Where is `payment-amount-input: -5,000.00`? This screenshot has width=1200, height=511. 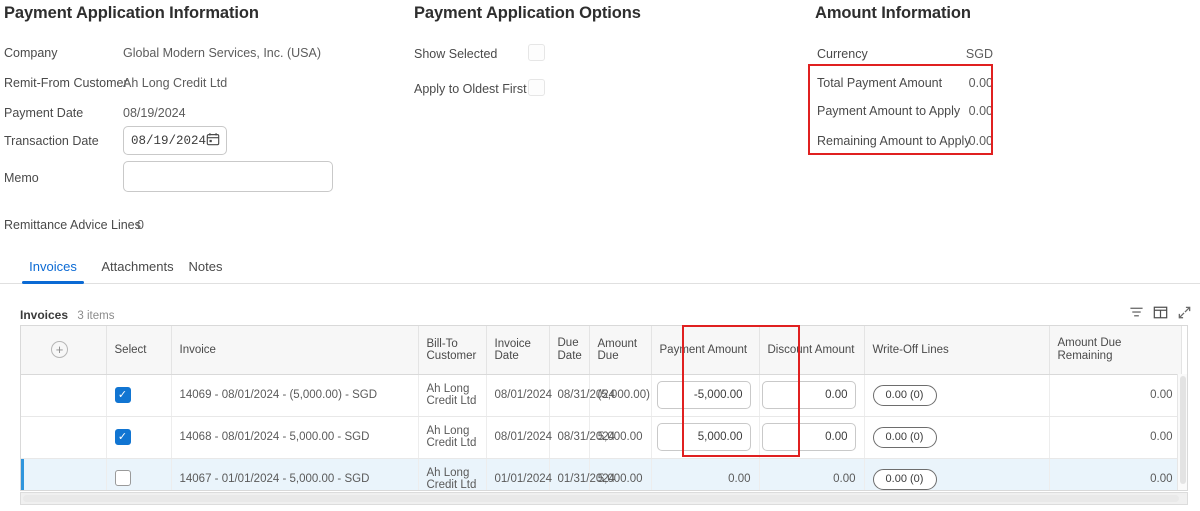 payment-amount-input: -5,000.00 is located at coordinates (703, 395).